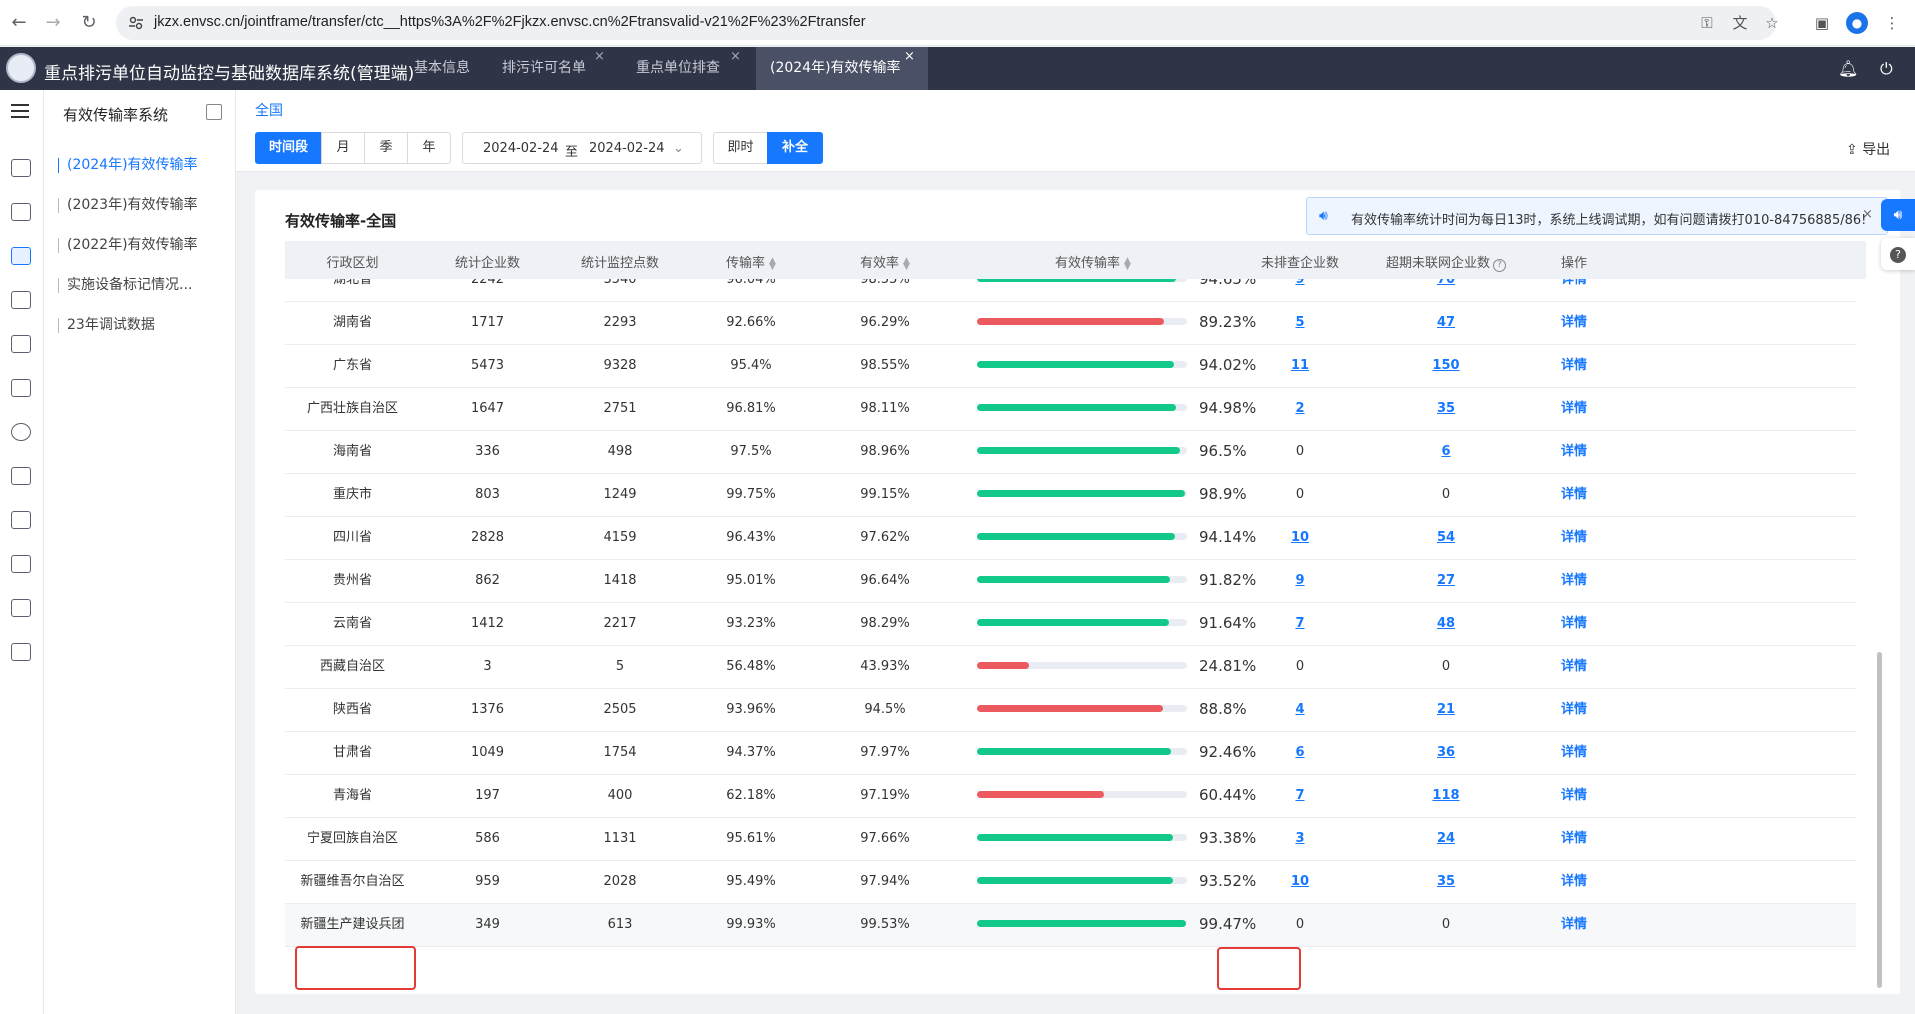 The width and height of the screenshot is (1915, 1014). Describe the element at coordinates (89, 23) in the screenshot. I see `reload-icon: ↻` at that location.